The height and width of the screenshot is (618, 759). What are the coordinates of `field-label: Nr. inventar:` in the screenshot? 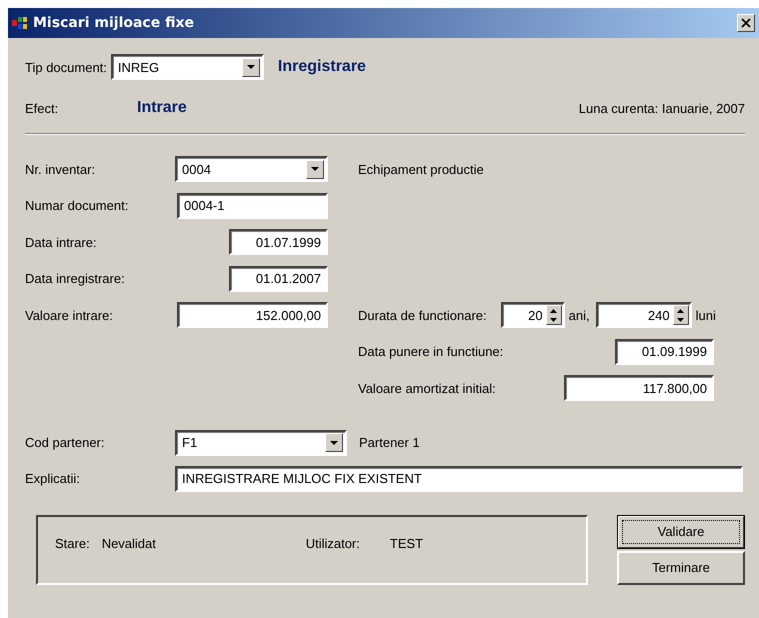 It's located at (60, 169).